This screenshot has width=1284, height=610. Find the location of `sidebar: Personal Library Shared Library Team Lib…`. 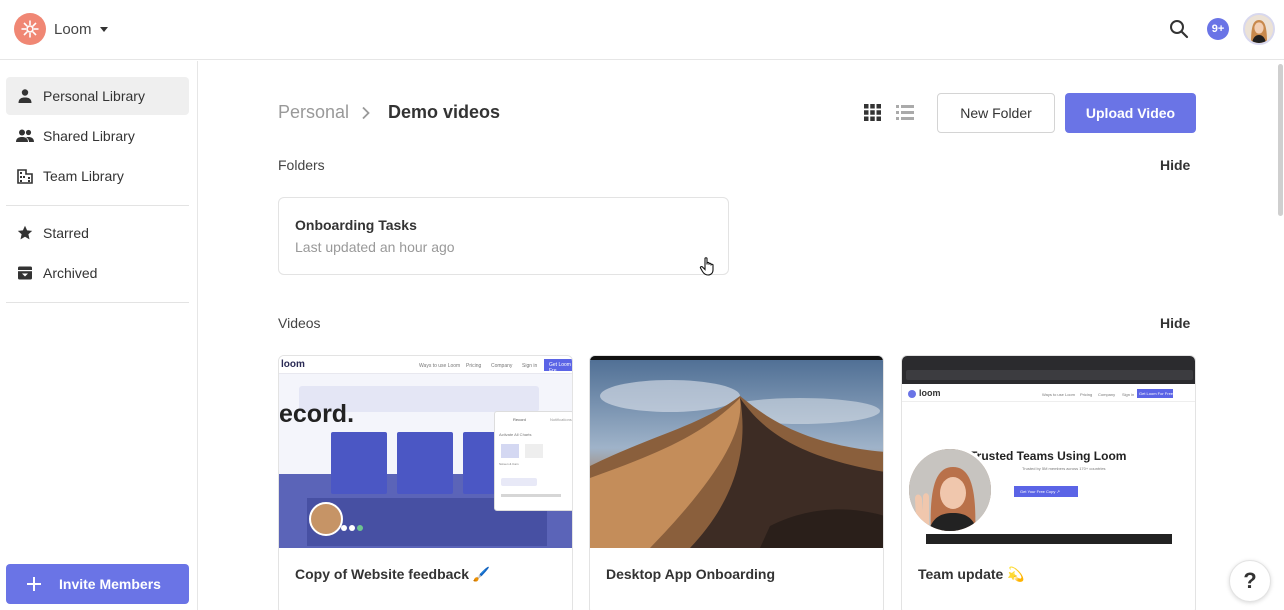

sidebar: Personal Library Shared Library Team Lib… is located at coordinates (99, 335).